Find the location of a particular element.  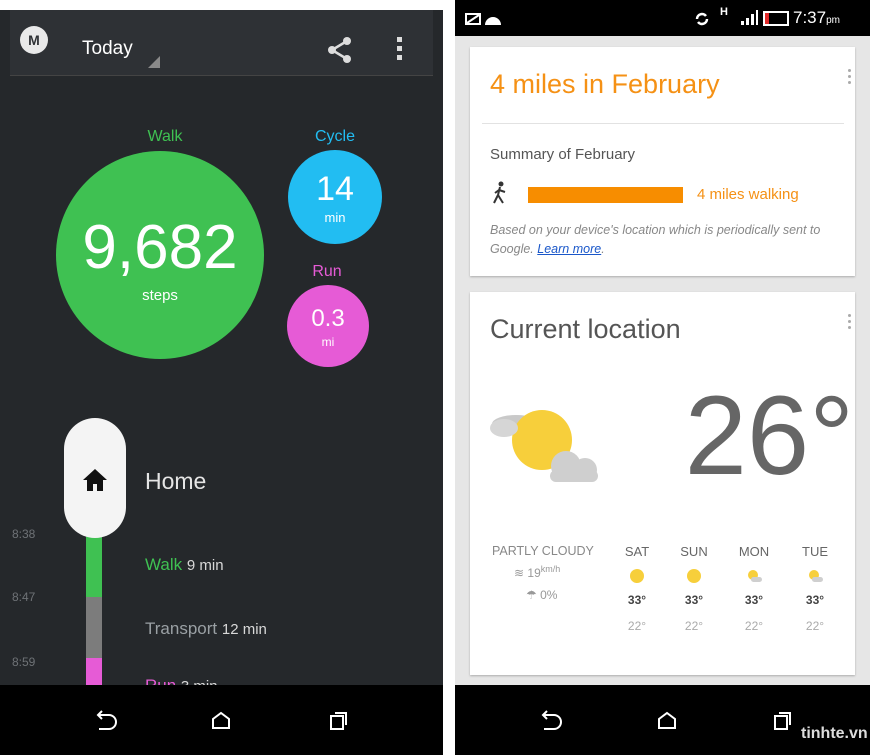

share-icon is located at coordinates (340, 50).